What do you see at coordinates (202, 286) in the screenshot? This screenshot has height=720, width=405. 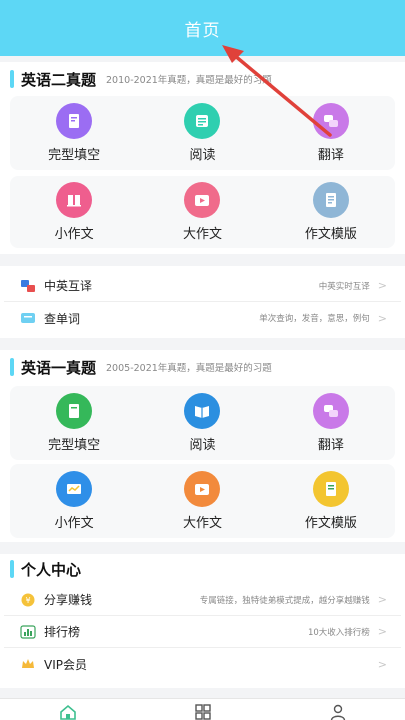 I see `list-item-cn-en-translate: 中英互译 中英实时互译 >` at bounding box center [202, 286].